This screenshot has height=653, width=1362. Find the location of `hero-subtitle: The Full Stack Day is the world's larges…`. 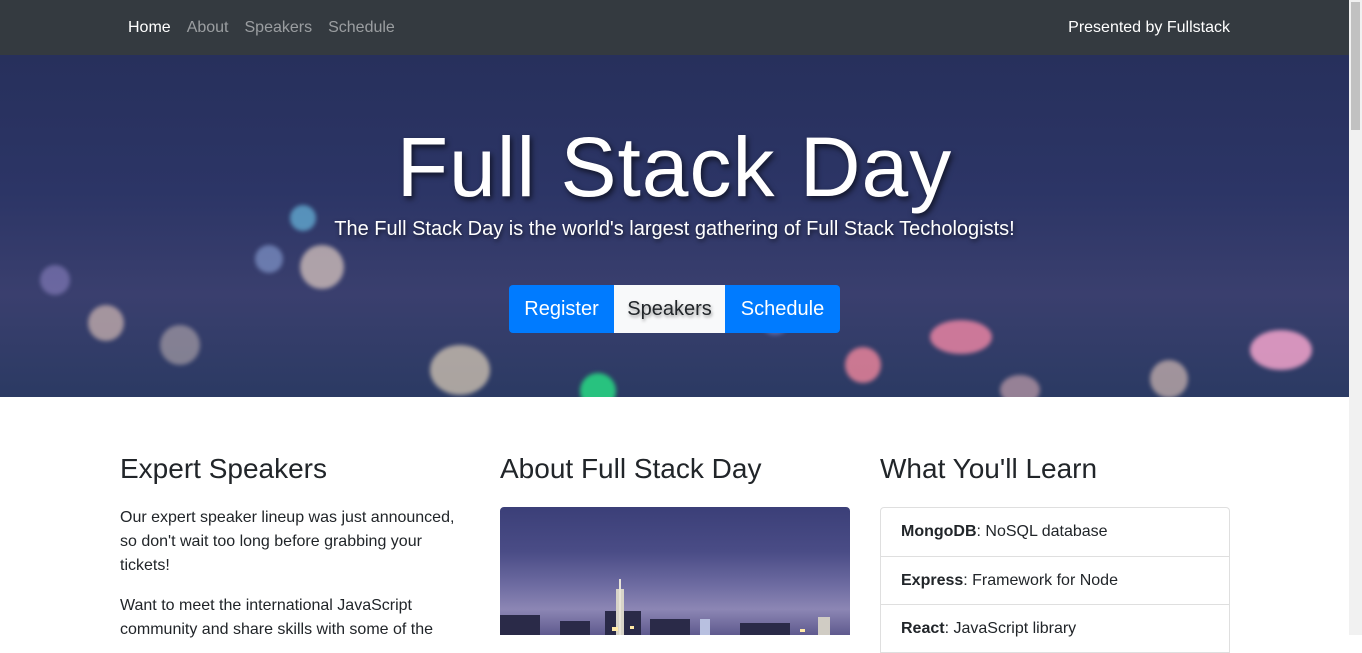

hero-subtitle: The Full Stack Day is the world's larges… is located at coordinates (674, 229).